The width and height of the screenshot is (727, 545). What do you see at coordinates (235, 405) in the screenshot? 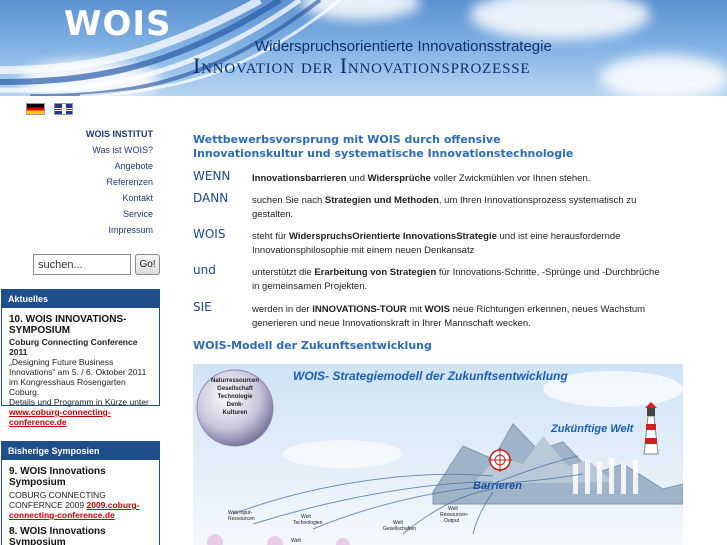
I see `globe-label: Denk-` at bounding box center [235, 405].